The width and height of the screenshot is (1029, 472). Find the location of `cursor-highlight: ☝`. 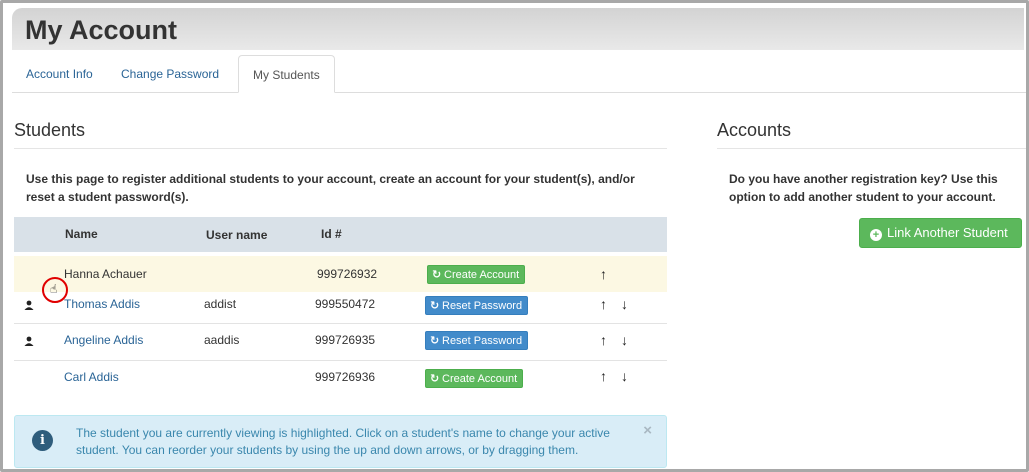

cursor-highlight: ☝ is located at coordinates (55, 290).